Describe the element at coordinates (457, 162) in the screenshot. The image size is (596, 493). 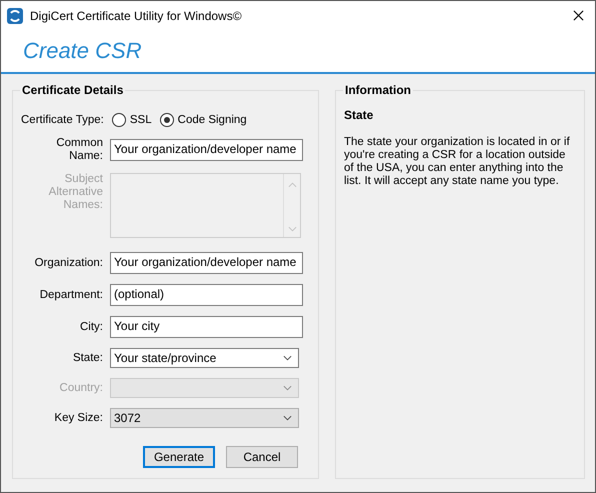
I see `info-text: The state your organization is located in or if you're creating a CSR for a location outside of the USA, you can enter anything into the list. It will accept any state name you type.` at that location.